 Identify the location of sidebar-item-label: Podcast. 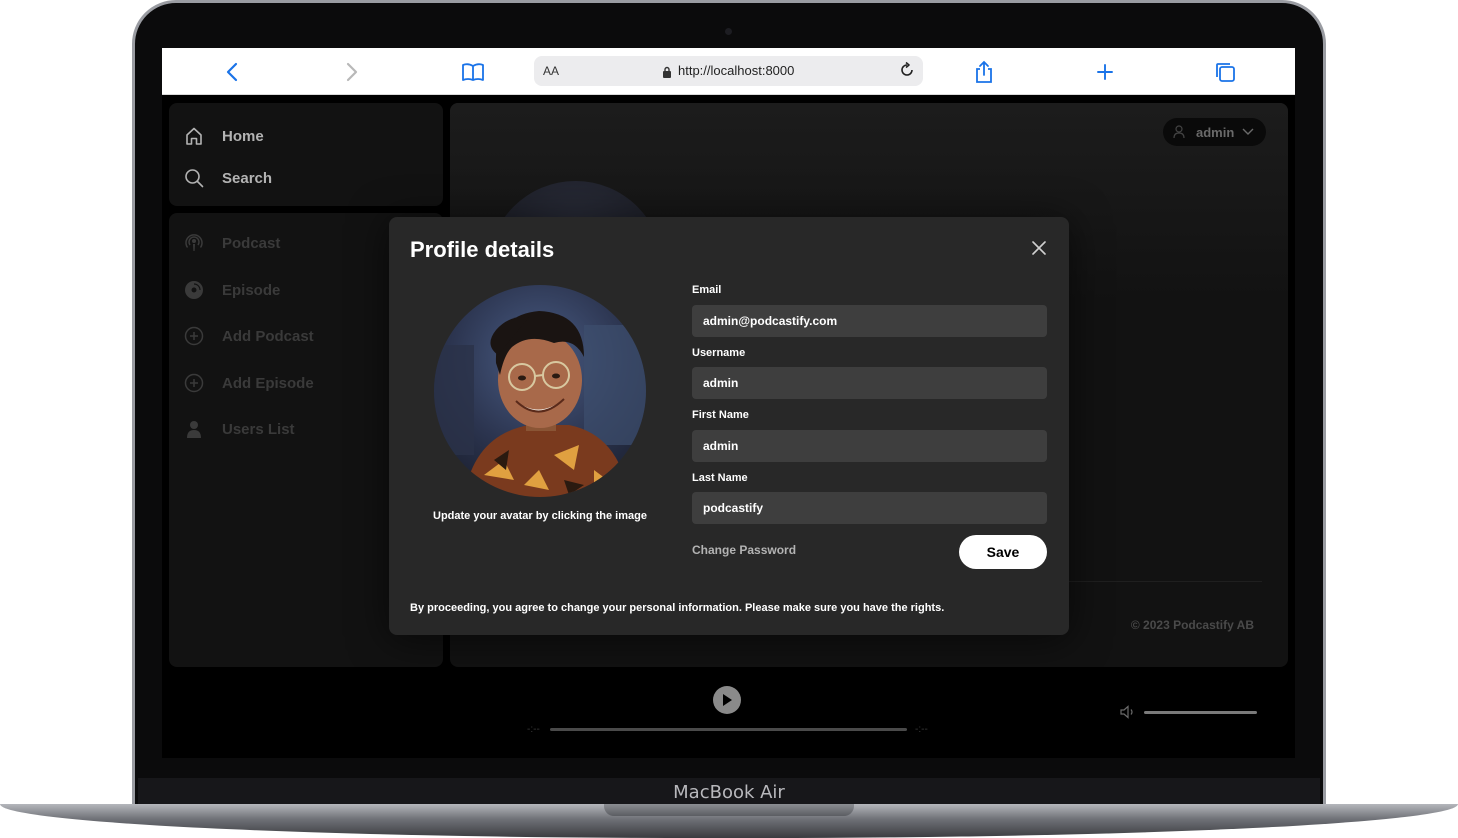
(251, 243).